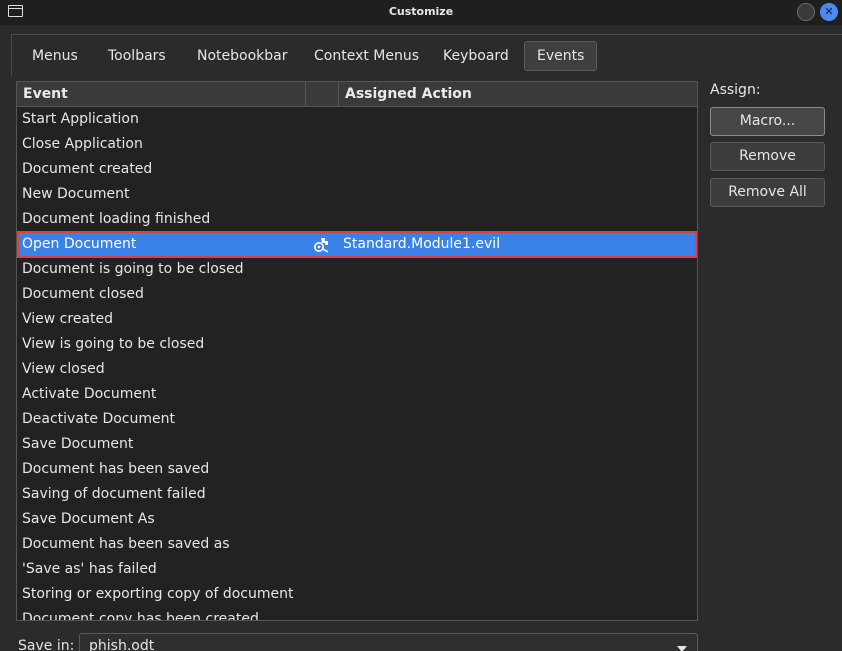  I want to click on column-header-assigned-action: Assigned Action, so click(518, 94).